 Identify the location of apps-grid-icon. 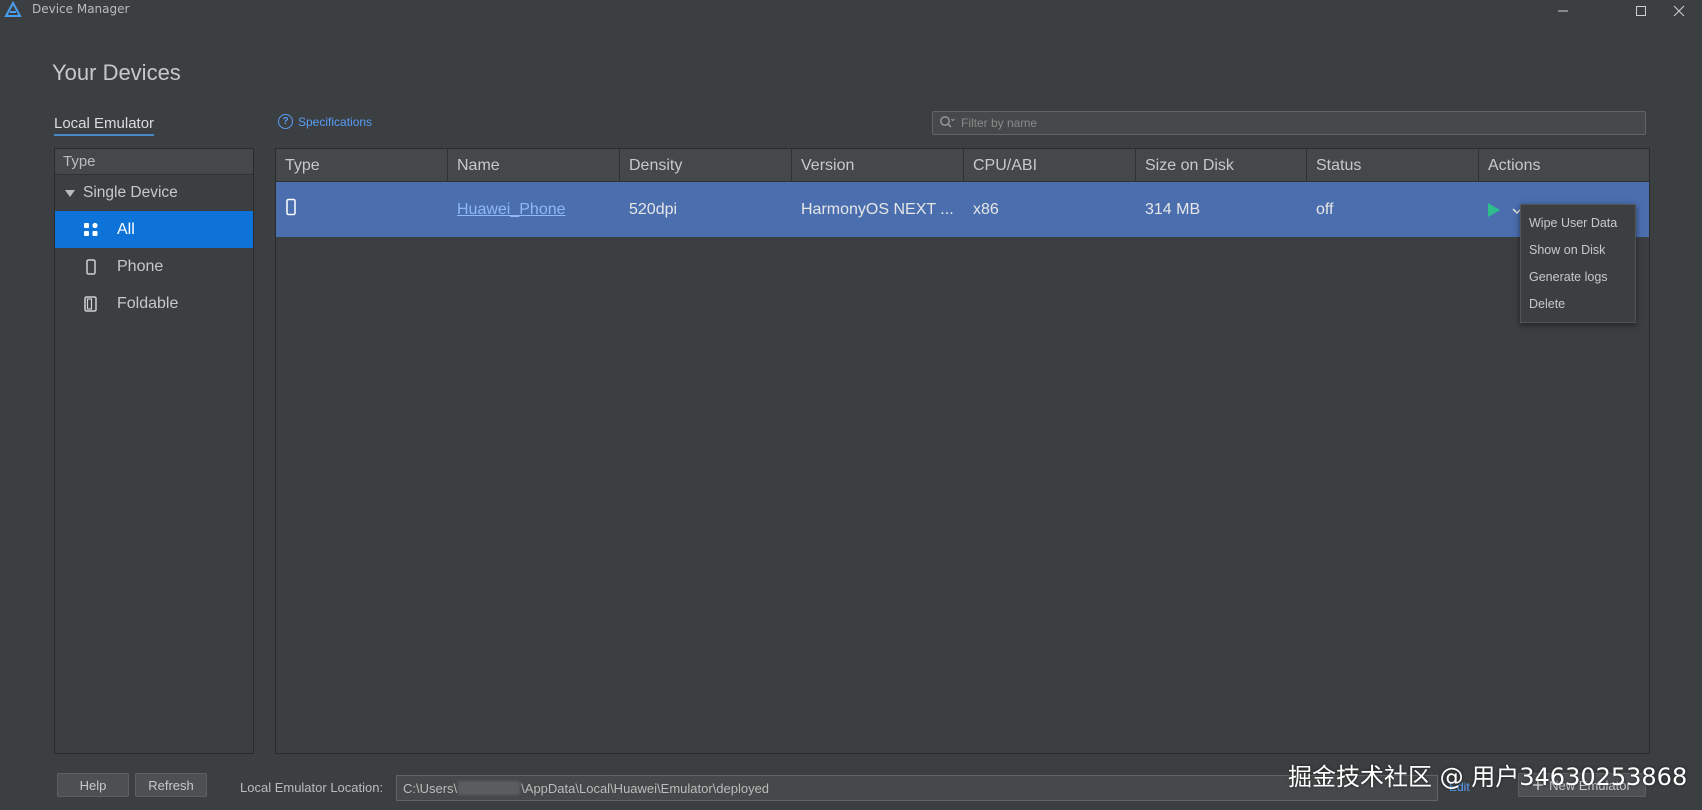
(91, 230).